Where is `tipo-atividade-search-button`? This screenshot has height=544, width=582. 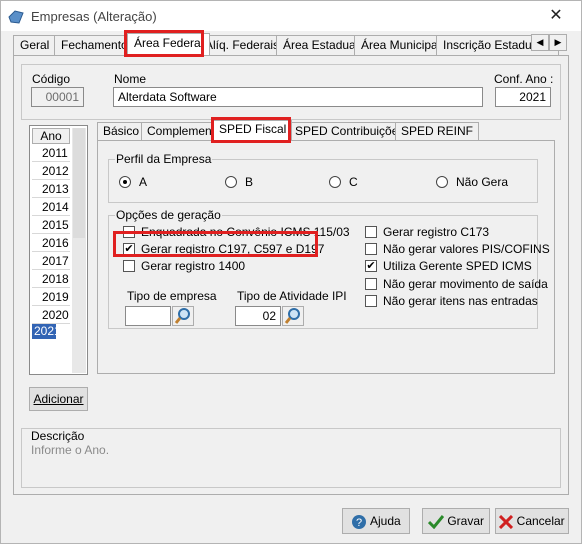 tipo-atividade-search-button is located at coordinates (293, 316).